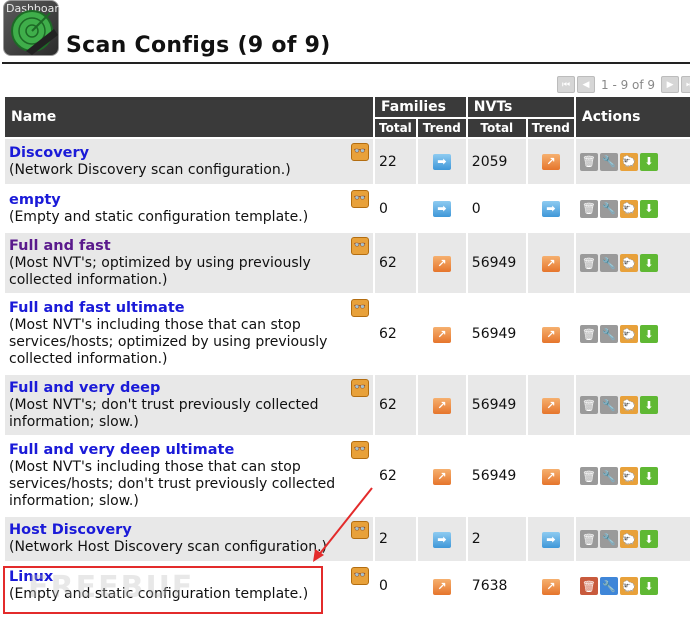 Image resolution: width=690 pixels, height=618 pixels. I want to click on pagination-text: 1 - 9 of 9, so click(628, 84).